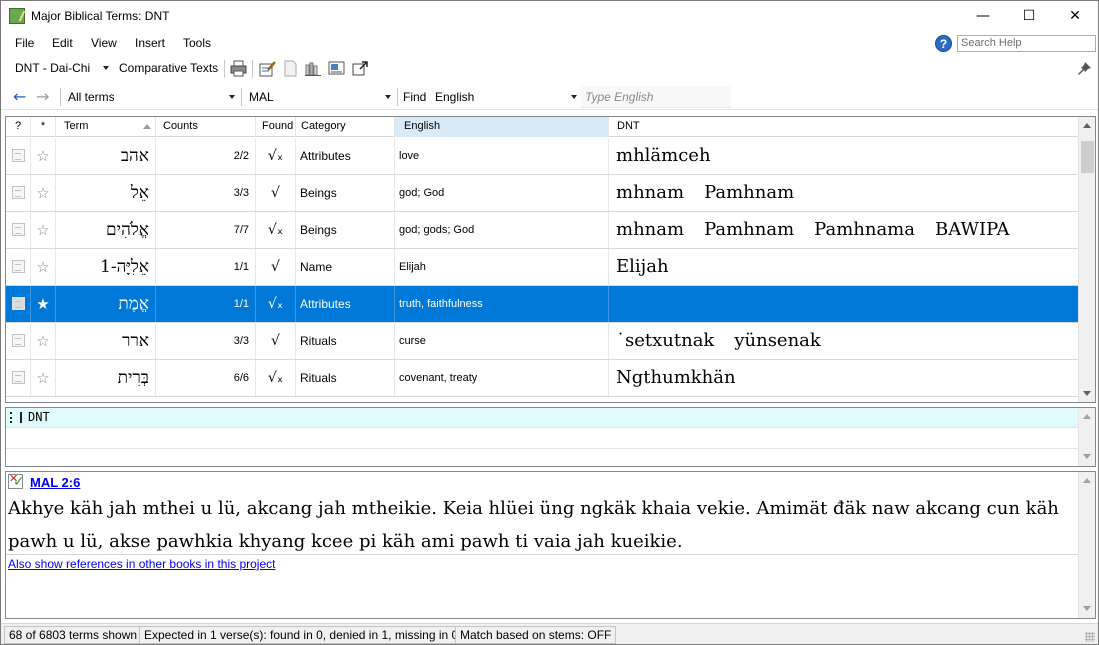  Describe the element at coordinates (261, 97) in the screenshot. I see `book-range-select: MAL` at that location.